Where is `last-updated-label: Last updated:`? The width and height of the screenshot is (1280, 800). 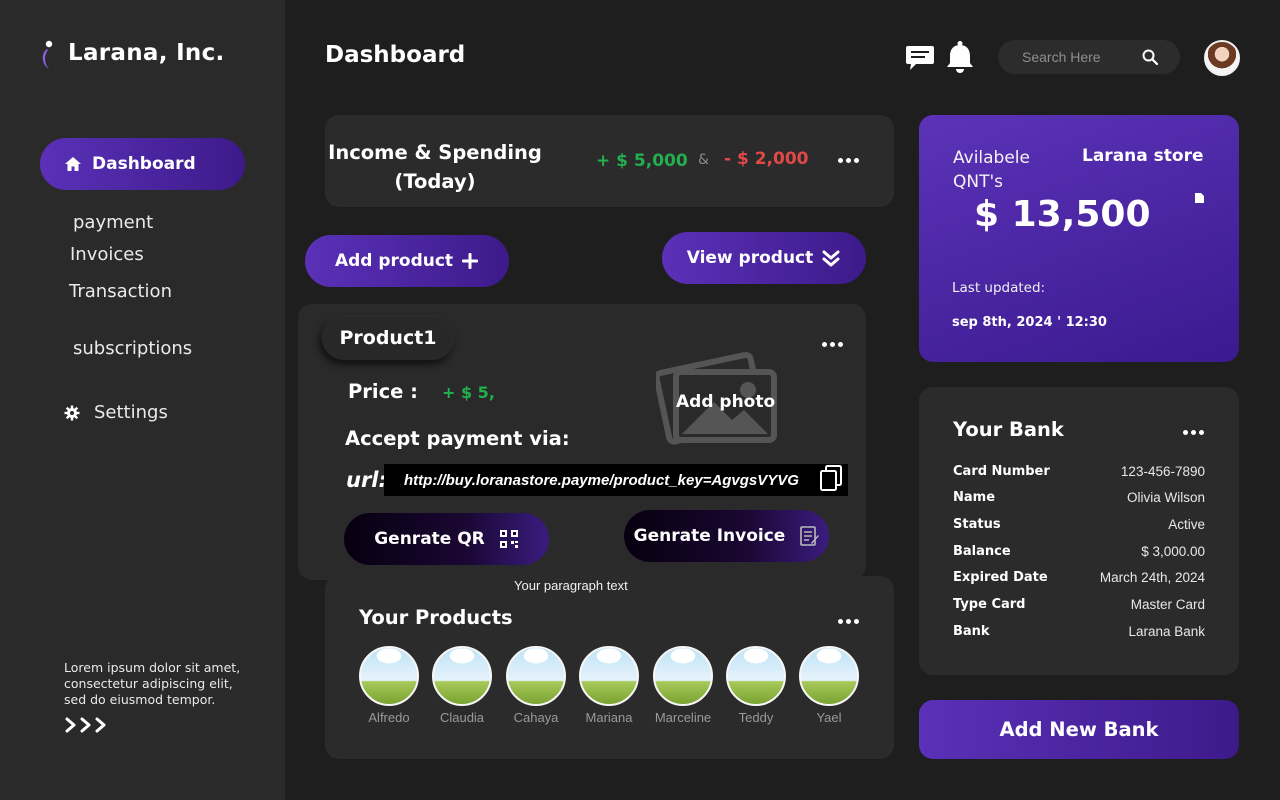
last-updated-label: Last updated: is located at coordinates (999, 288).